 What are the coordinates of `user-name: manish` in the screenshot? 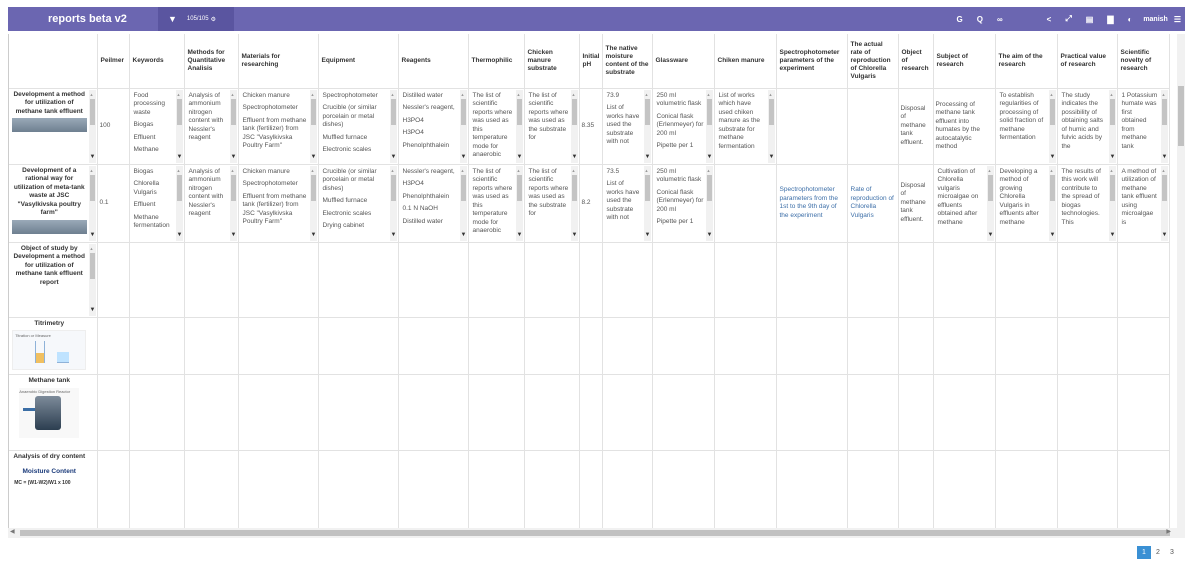 It's located at (1155, 19).